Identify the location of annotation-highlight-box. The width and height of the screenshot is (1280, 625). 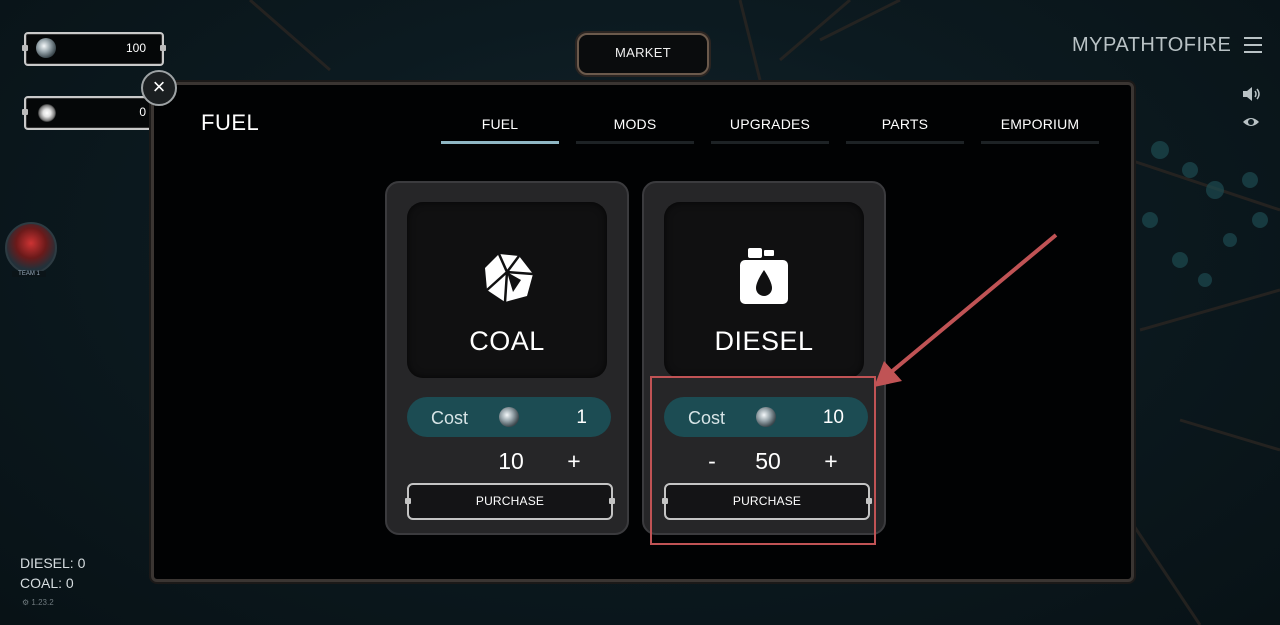
(763, 460).